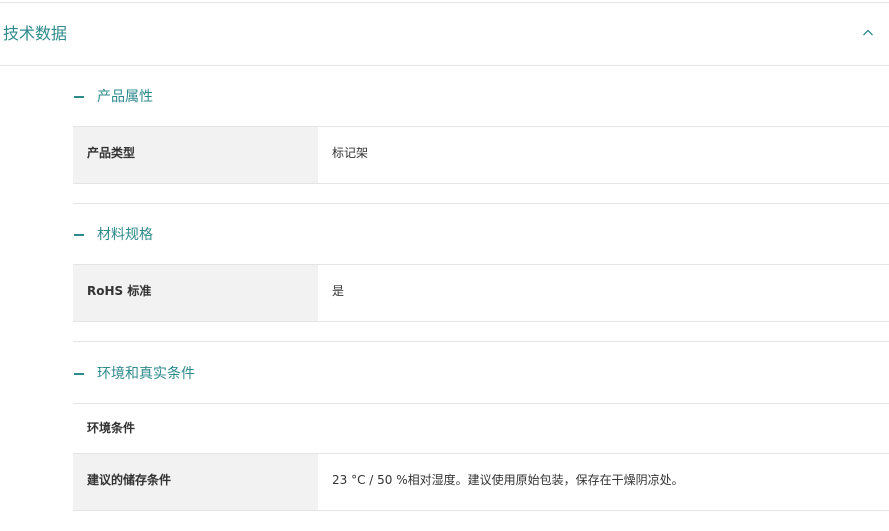 Image resolution: width=889 pixels, height=531 pixels. Describe the element at coordinates (481, 155) in the screenshot. I see `table-row: 产品类型 标记架` at that location.